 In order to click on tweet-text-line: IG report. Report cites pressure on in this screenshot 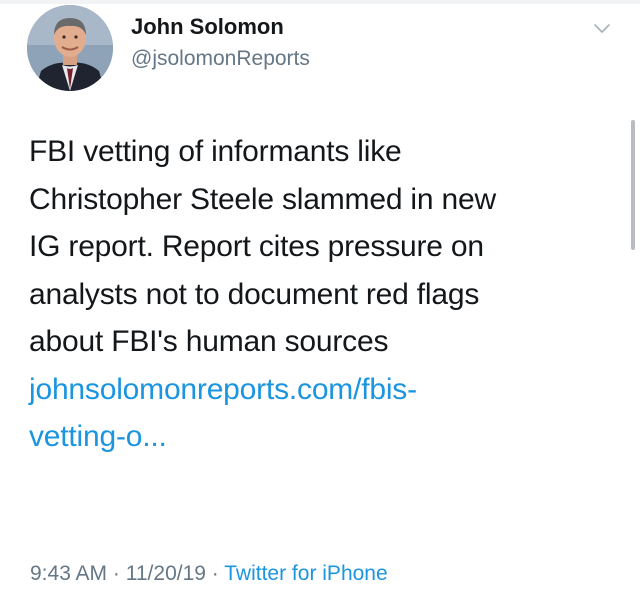, I will do `click(256, 246)`.